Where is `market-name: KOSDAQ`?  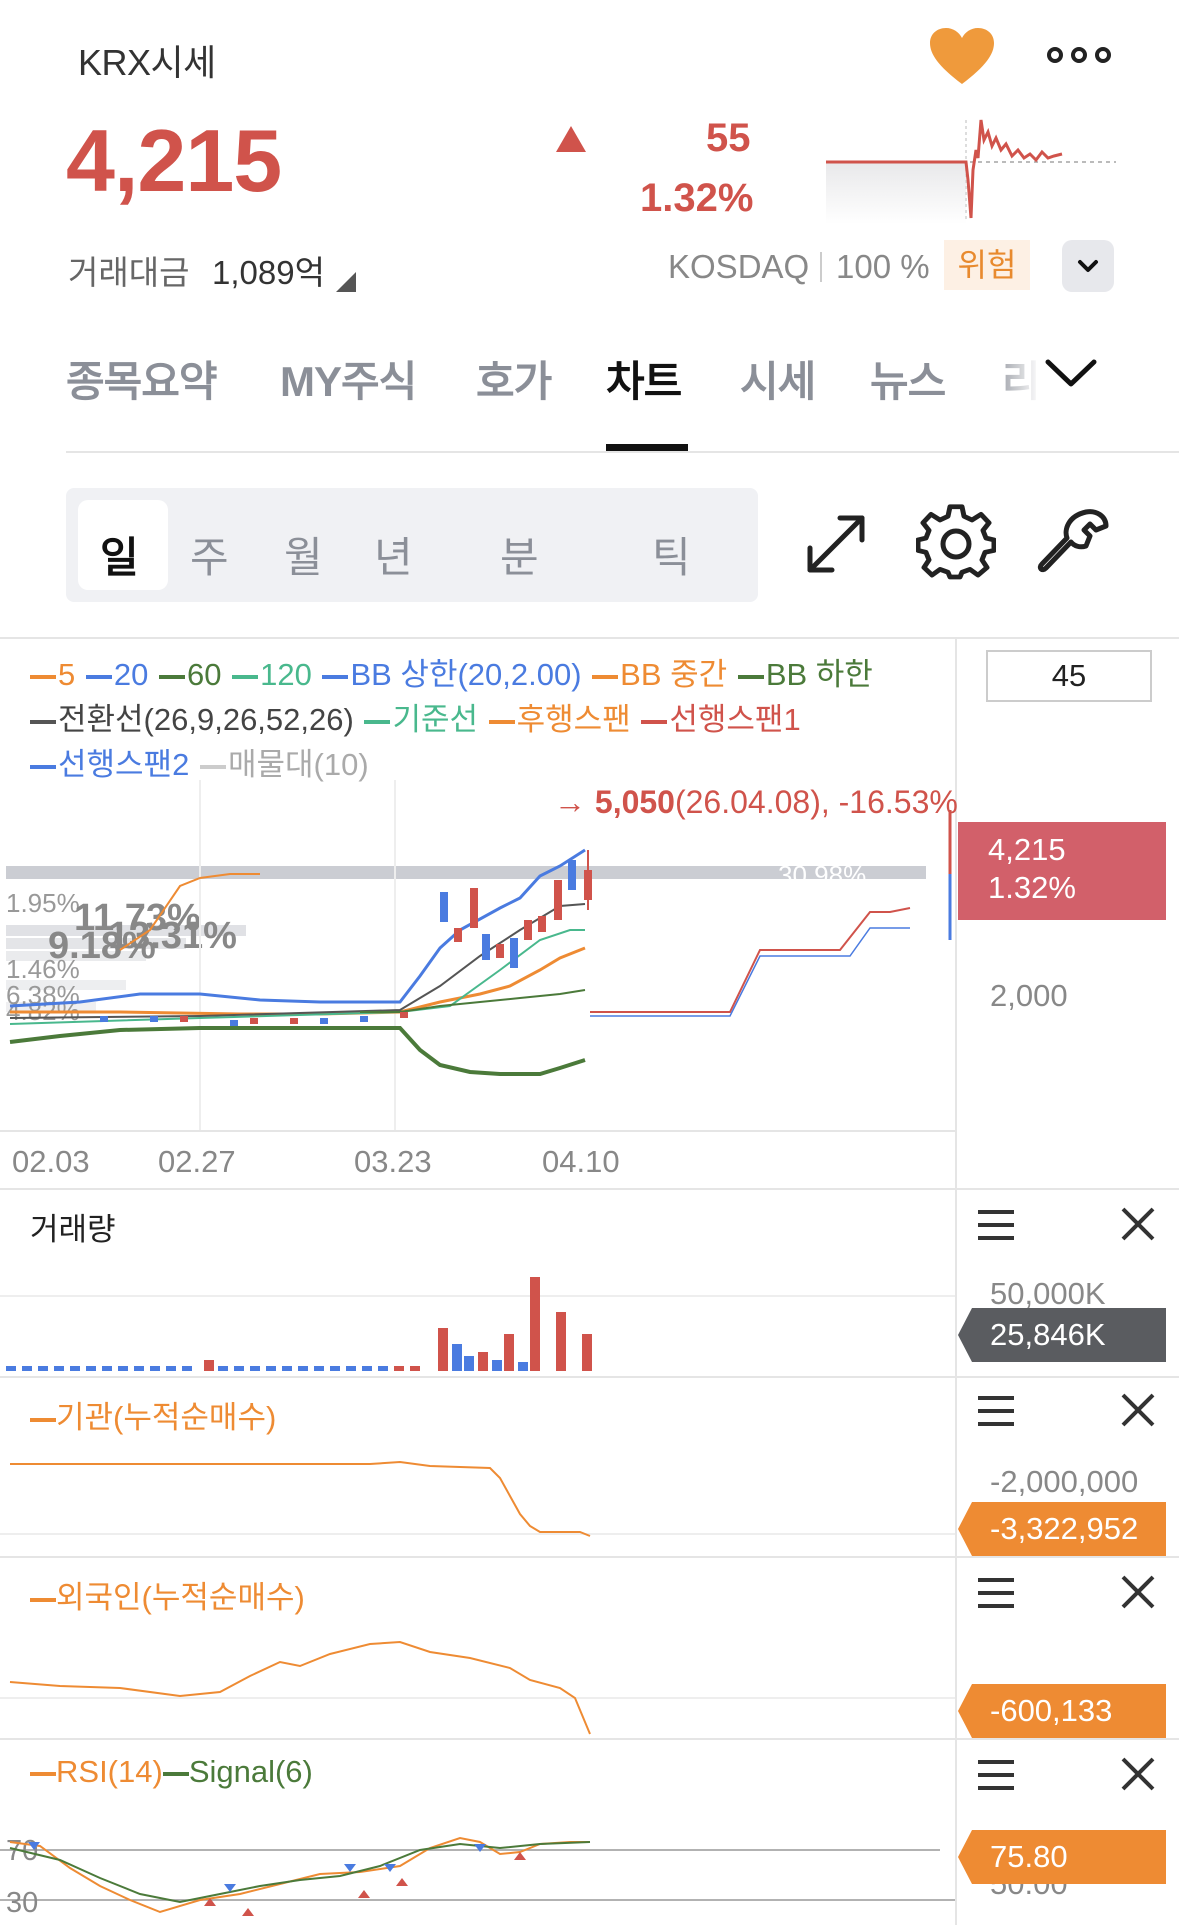
market-name: KOSDAQ is located at coordinates (739, 266).